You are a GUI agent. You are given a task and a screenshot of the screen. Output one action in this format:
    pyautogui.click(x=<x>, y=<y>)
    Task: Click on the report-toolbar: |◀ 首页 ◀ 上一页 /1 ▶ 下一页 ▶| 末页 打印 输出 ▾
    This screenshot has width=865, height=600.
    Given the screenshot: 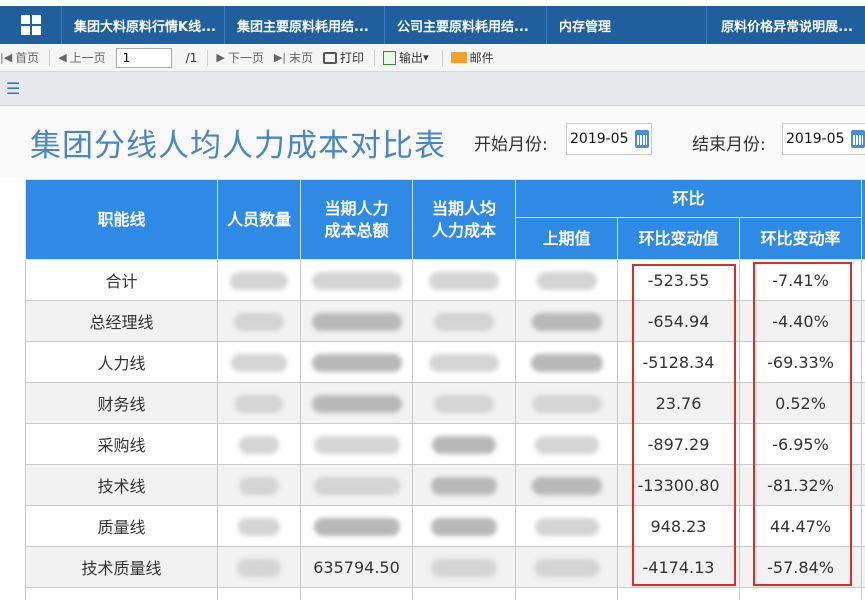 What is the action you would take?
    pyautogui.click(x=432, y=58)
    